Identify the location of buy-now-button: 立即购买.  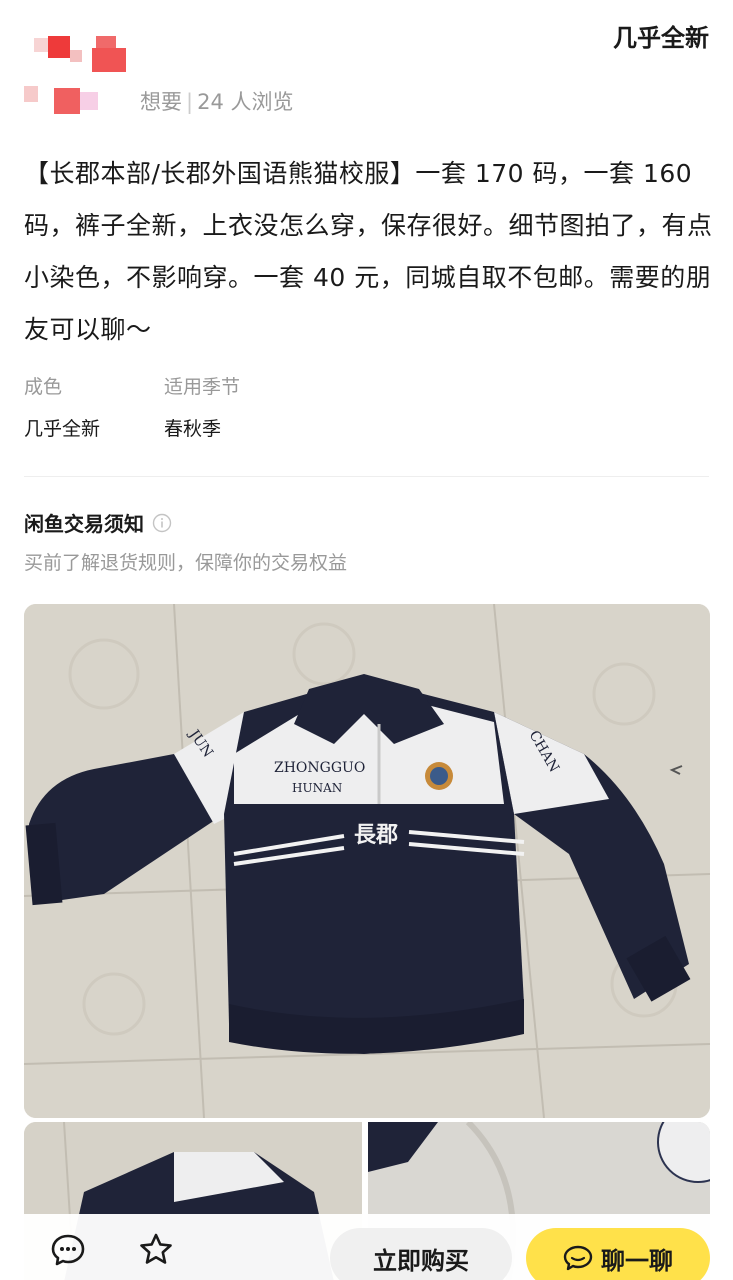
(421, 1254).